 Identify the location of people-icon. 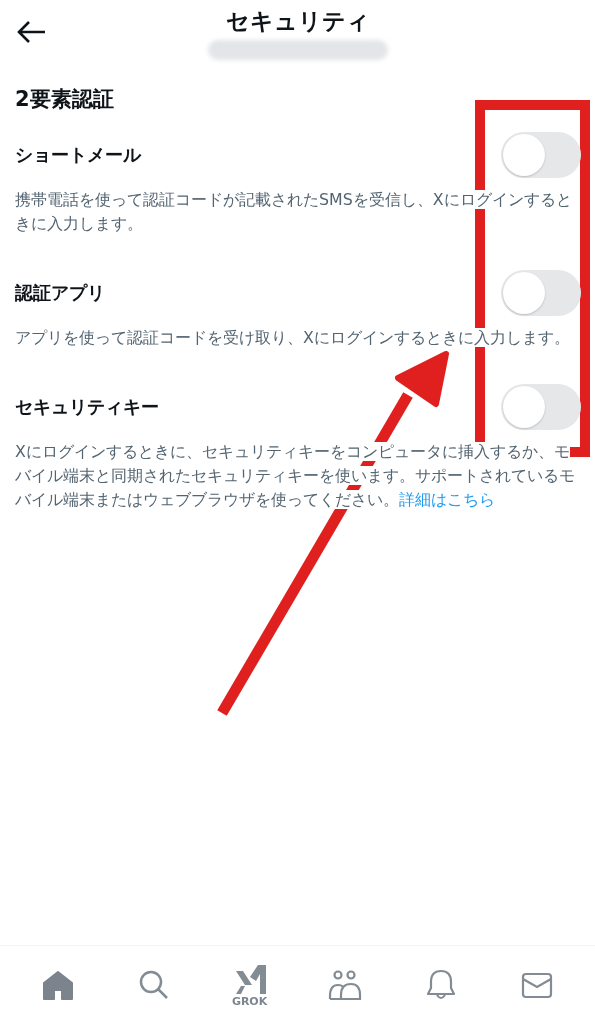
(345, 985).